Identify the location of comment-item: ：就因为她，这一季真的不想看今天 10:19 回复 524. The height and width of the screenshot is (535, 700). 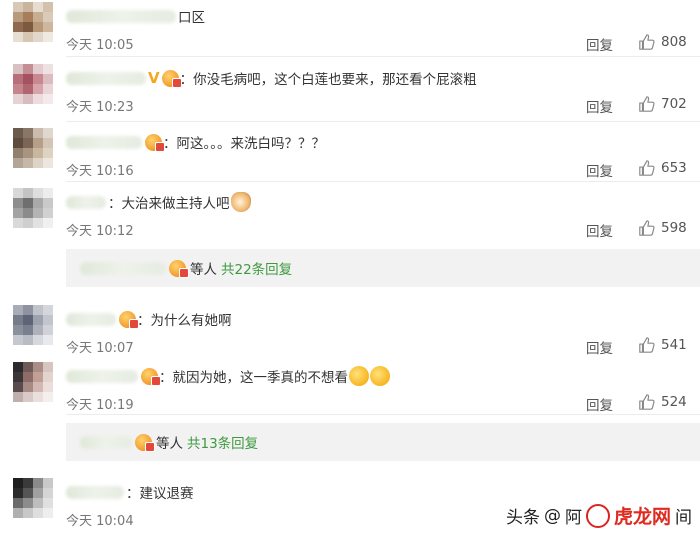
(350, 390).